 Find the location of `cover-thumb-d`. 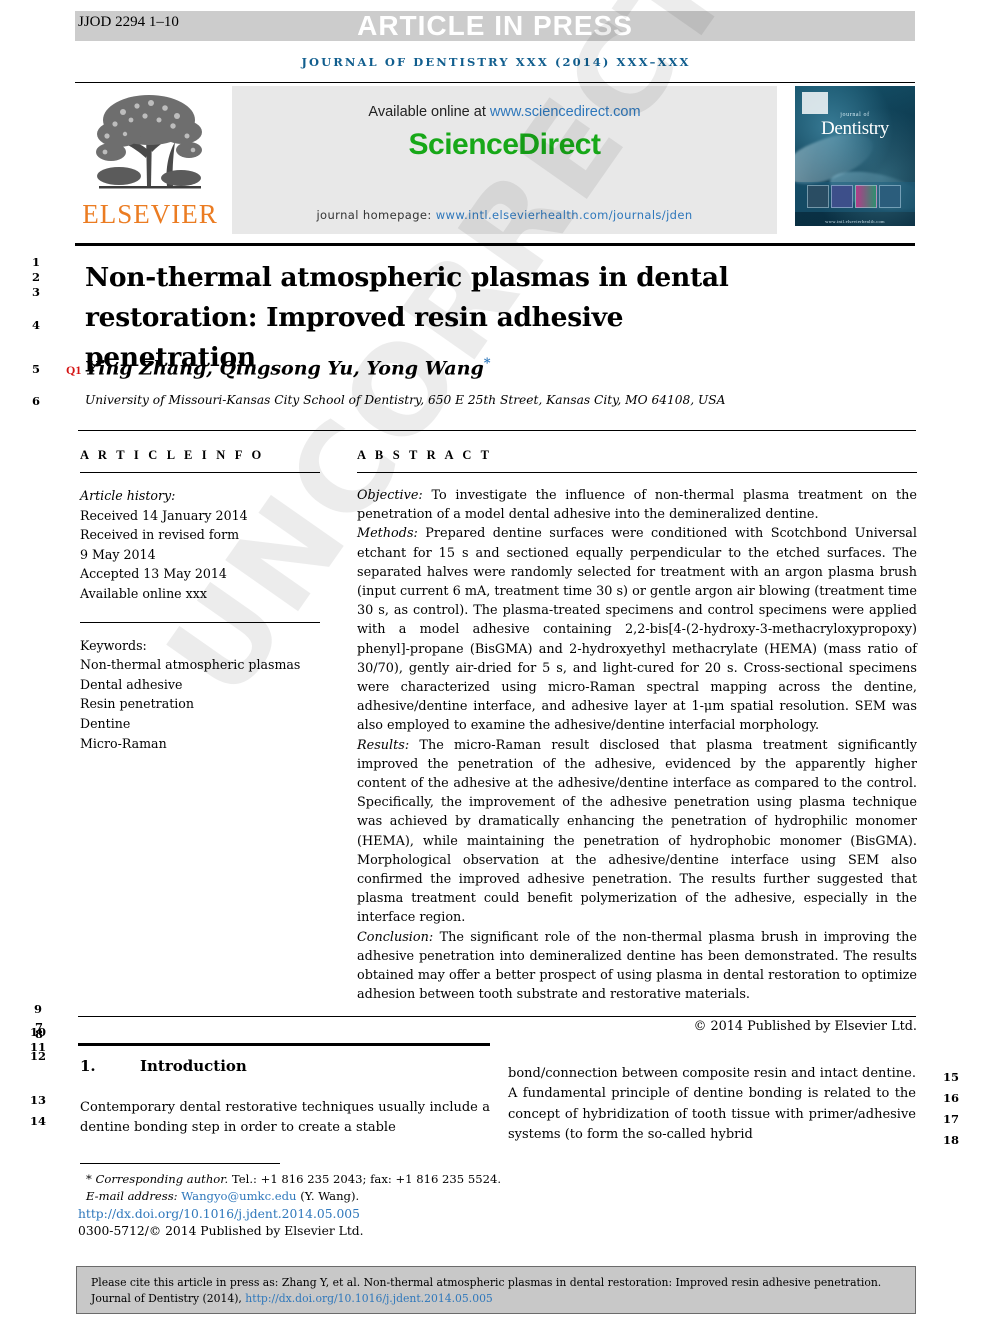

cover-thumb-d is located at coordinates (890, 196).